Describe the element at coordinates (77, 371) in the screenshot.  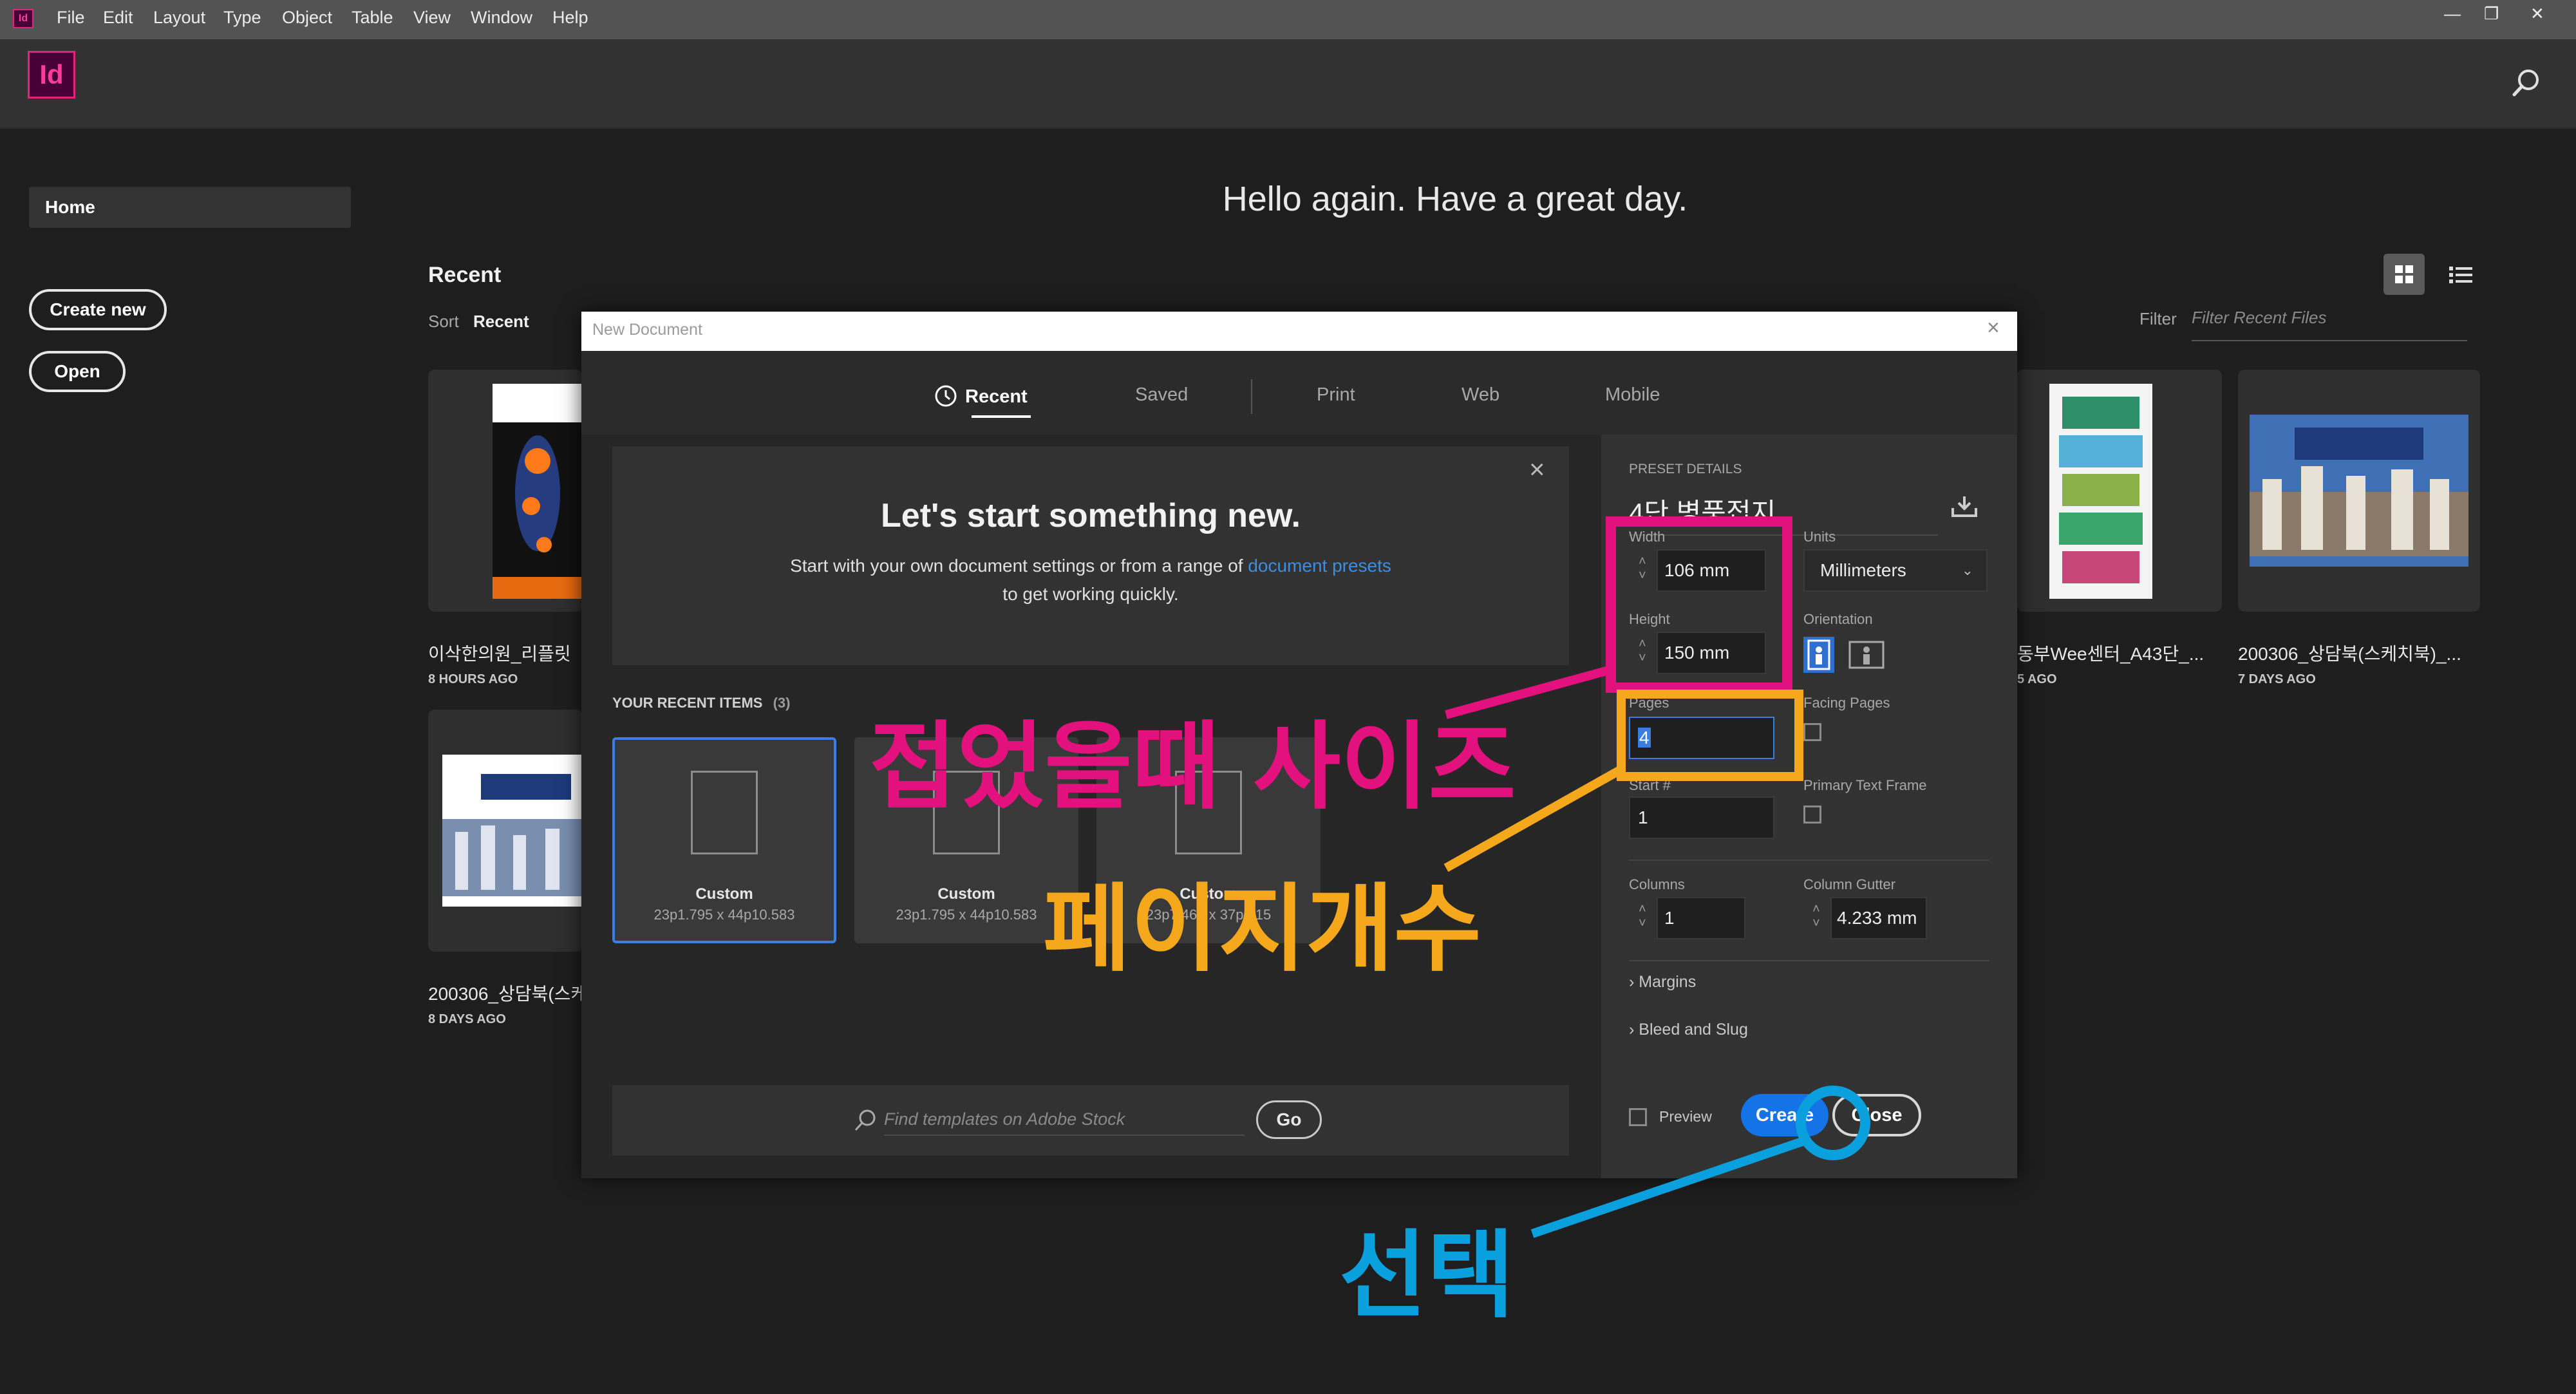
I see `open-button: Open` at that location.